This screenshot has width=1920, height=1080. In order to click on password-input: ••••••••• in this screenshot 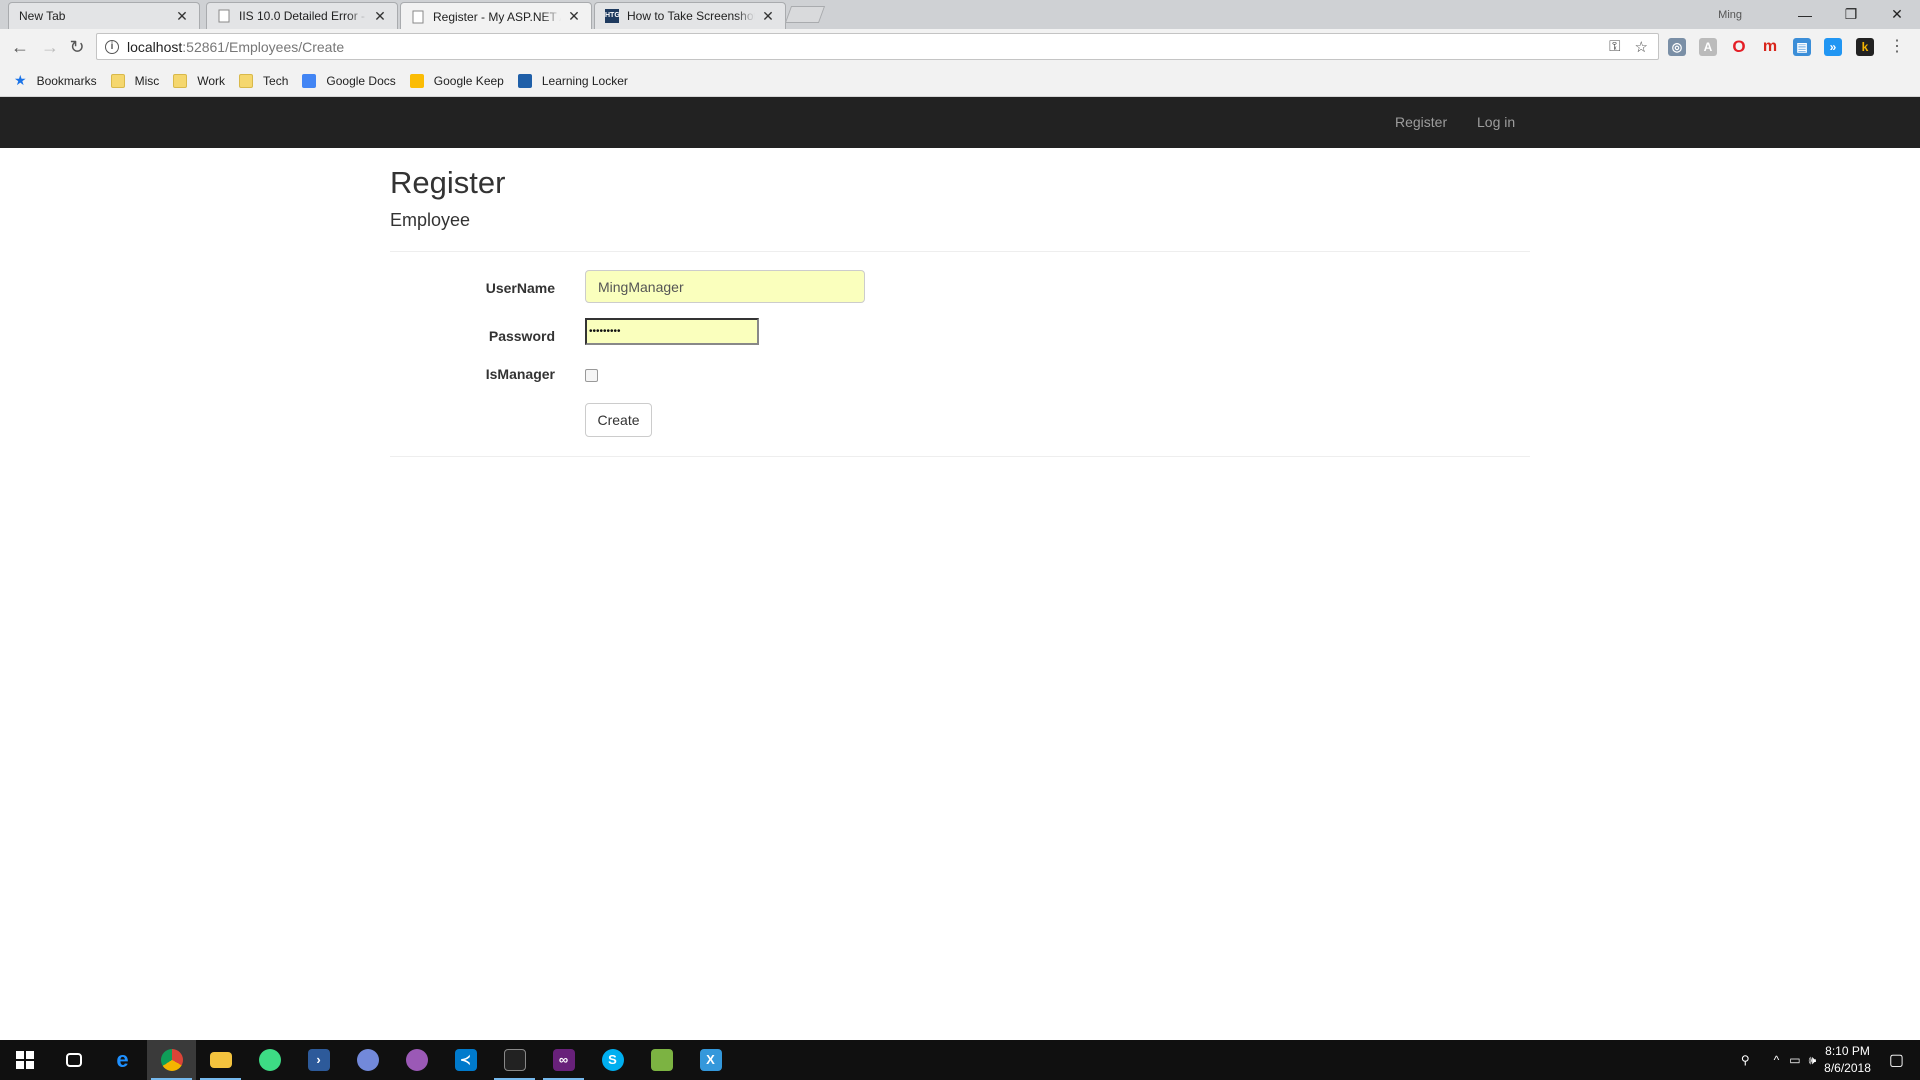, I will do `click(672, 331)`.